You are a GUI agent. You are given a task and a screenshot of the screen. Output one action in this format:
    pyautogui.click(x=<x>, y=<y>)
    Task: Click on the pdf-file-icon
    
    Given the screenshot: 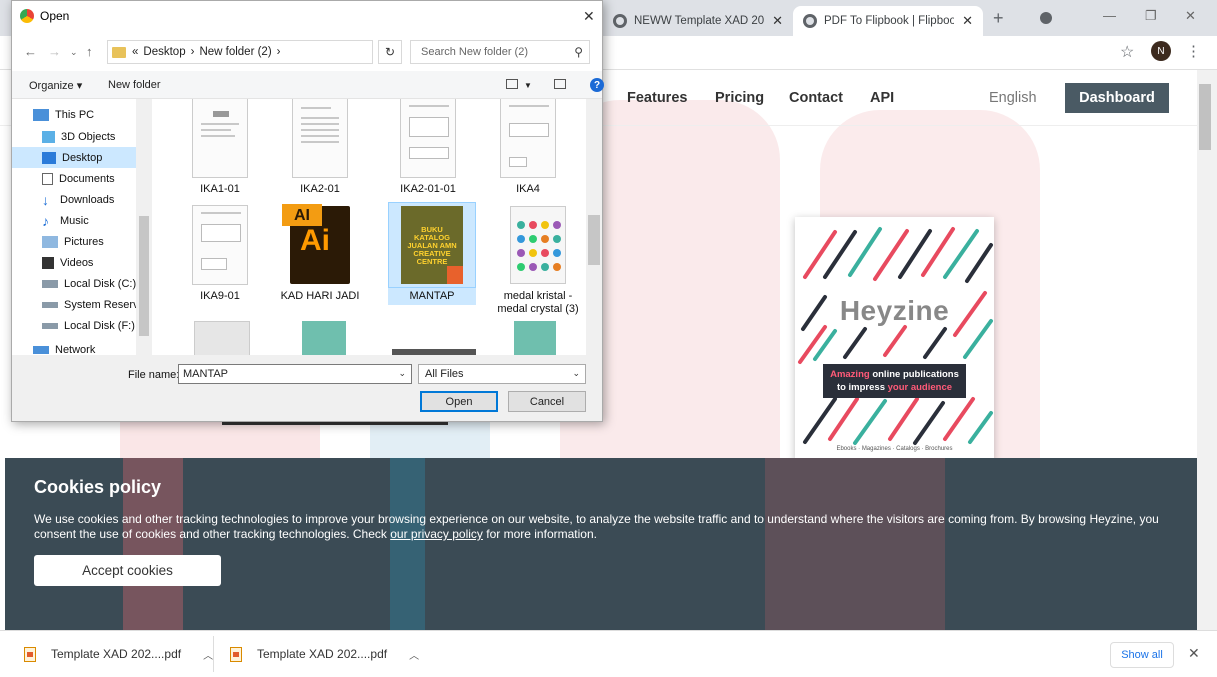 What is the action you would take?
    pyautogui.click(x=236, y=654)
    